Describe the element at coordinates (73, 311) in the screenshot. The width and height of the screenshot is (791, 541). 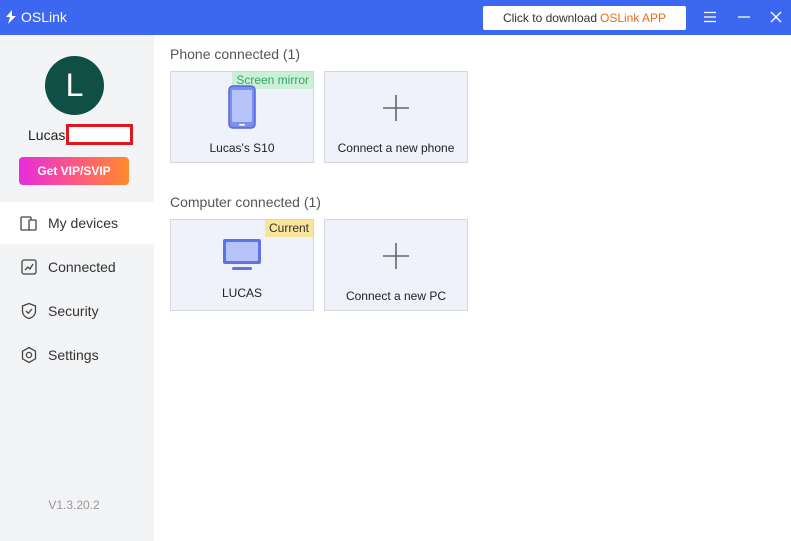
I see `sidebar-item-label: Security` at that location.